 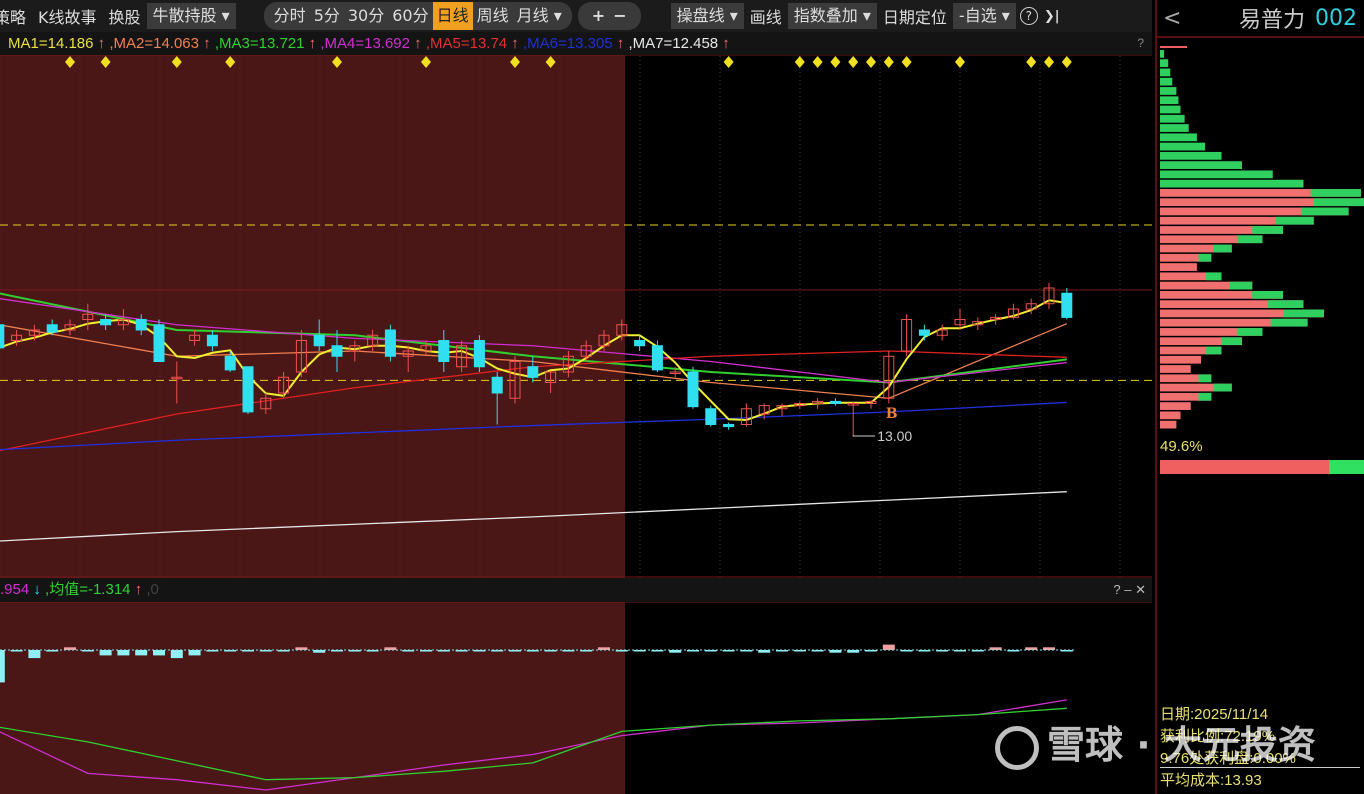 What do you see at coordinates (892, 414) in the screenshot?
I see `buy-signal-label: B` at bounding box center [892, 414].